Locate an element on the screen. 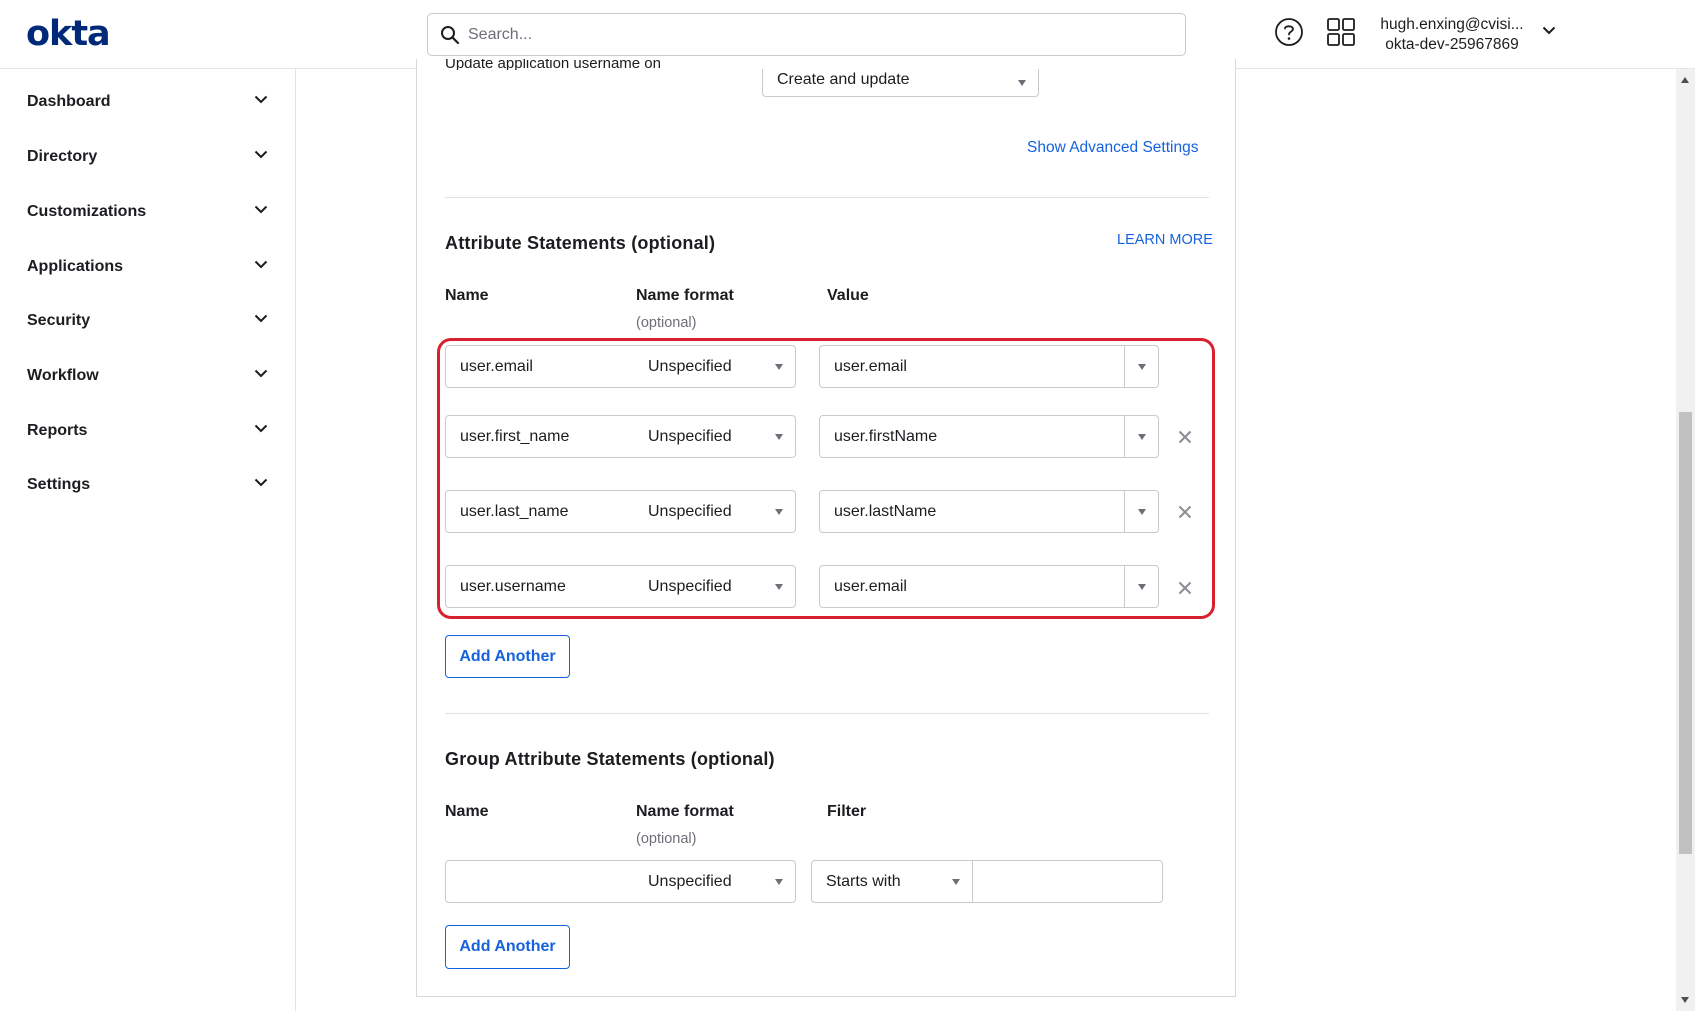 The height and width of the screenshot is (1011, 1695). scroll-up-arrow-icon is located at coordinates (1685, 80).